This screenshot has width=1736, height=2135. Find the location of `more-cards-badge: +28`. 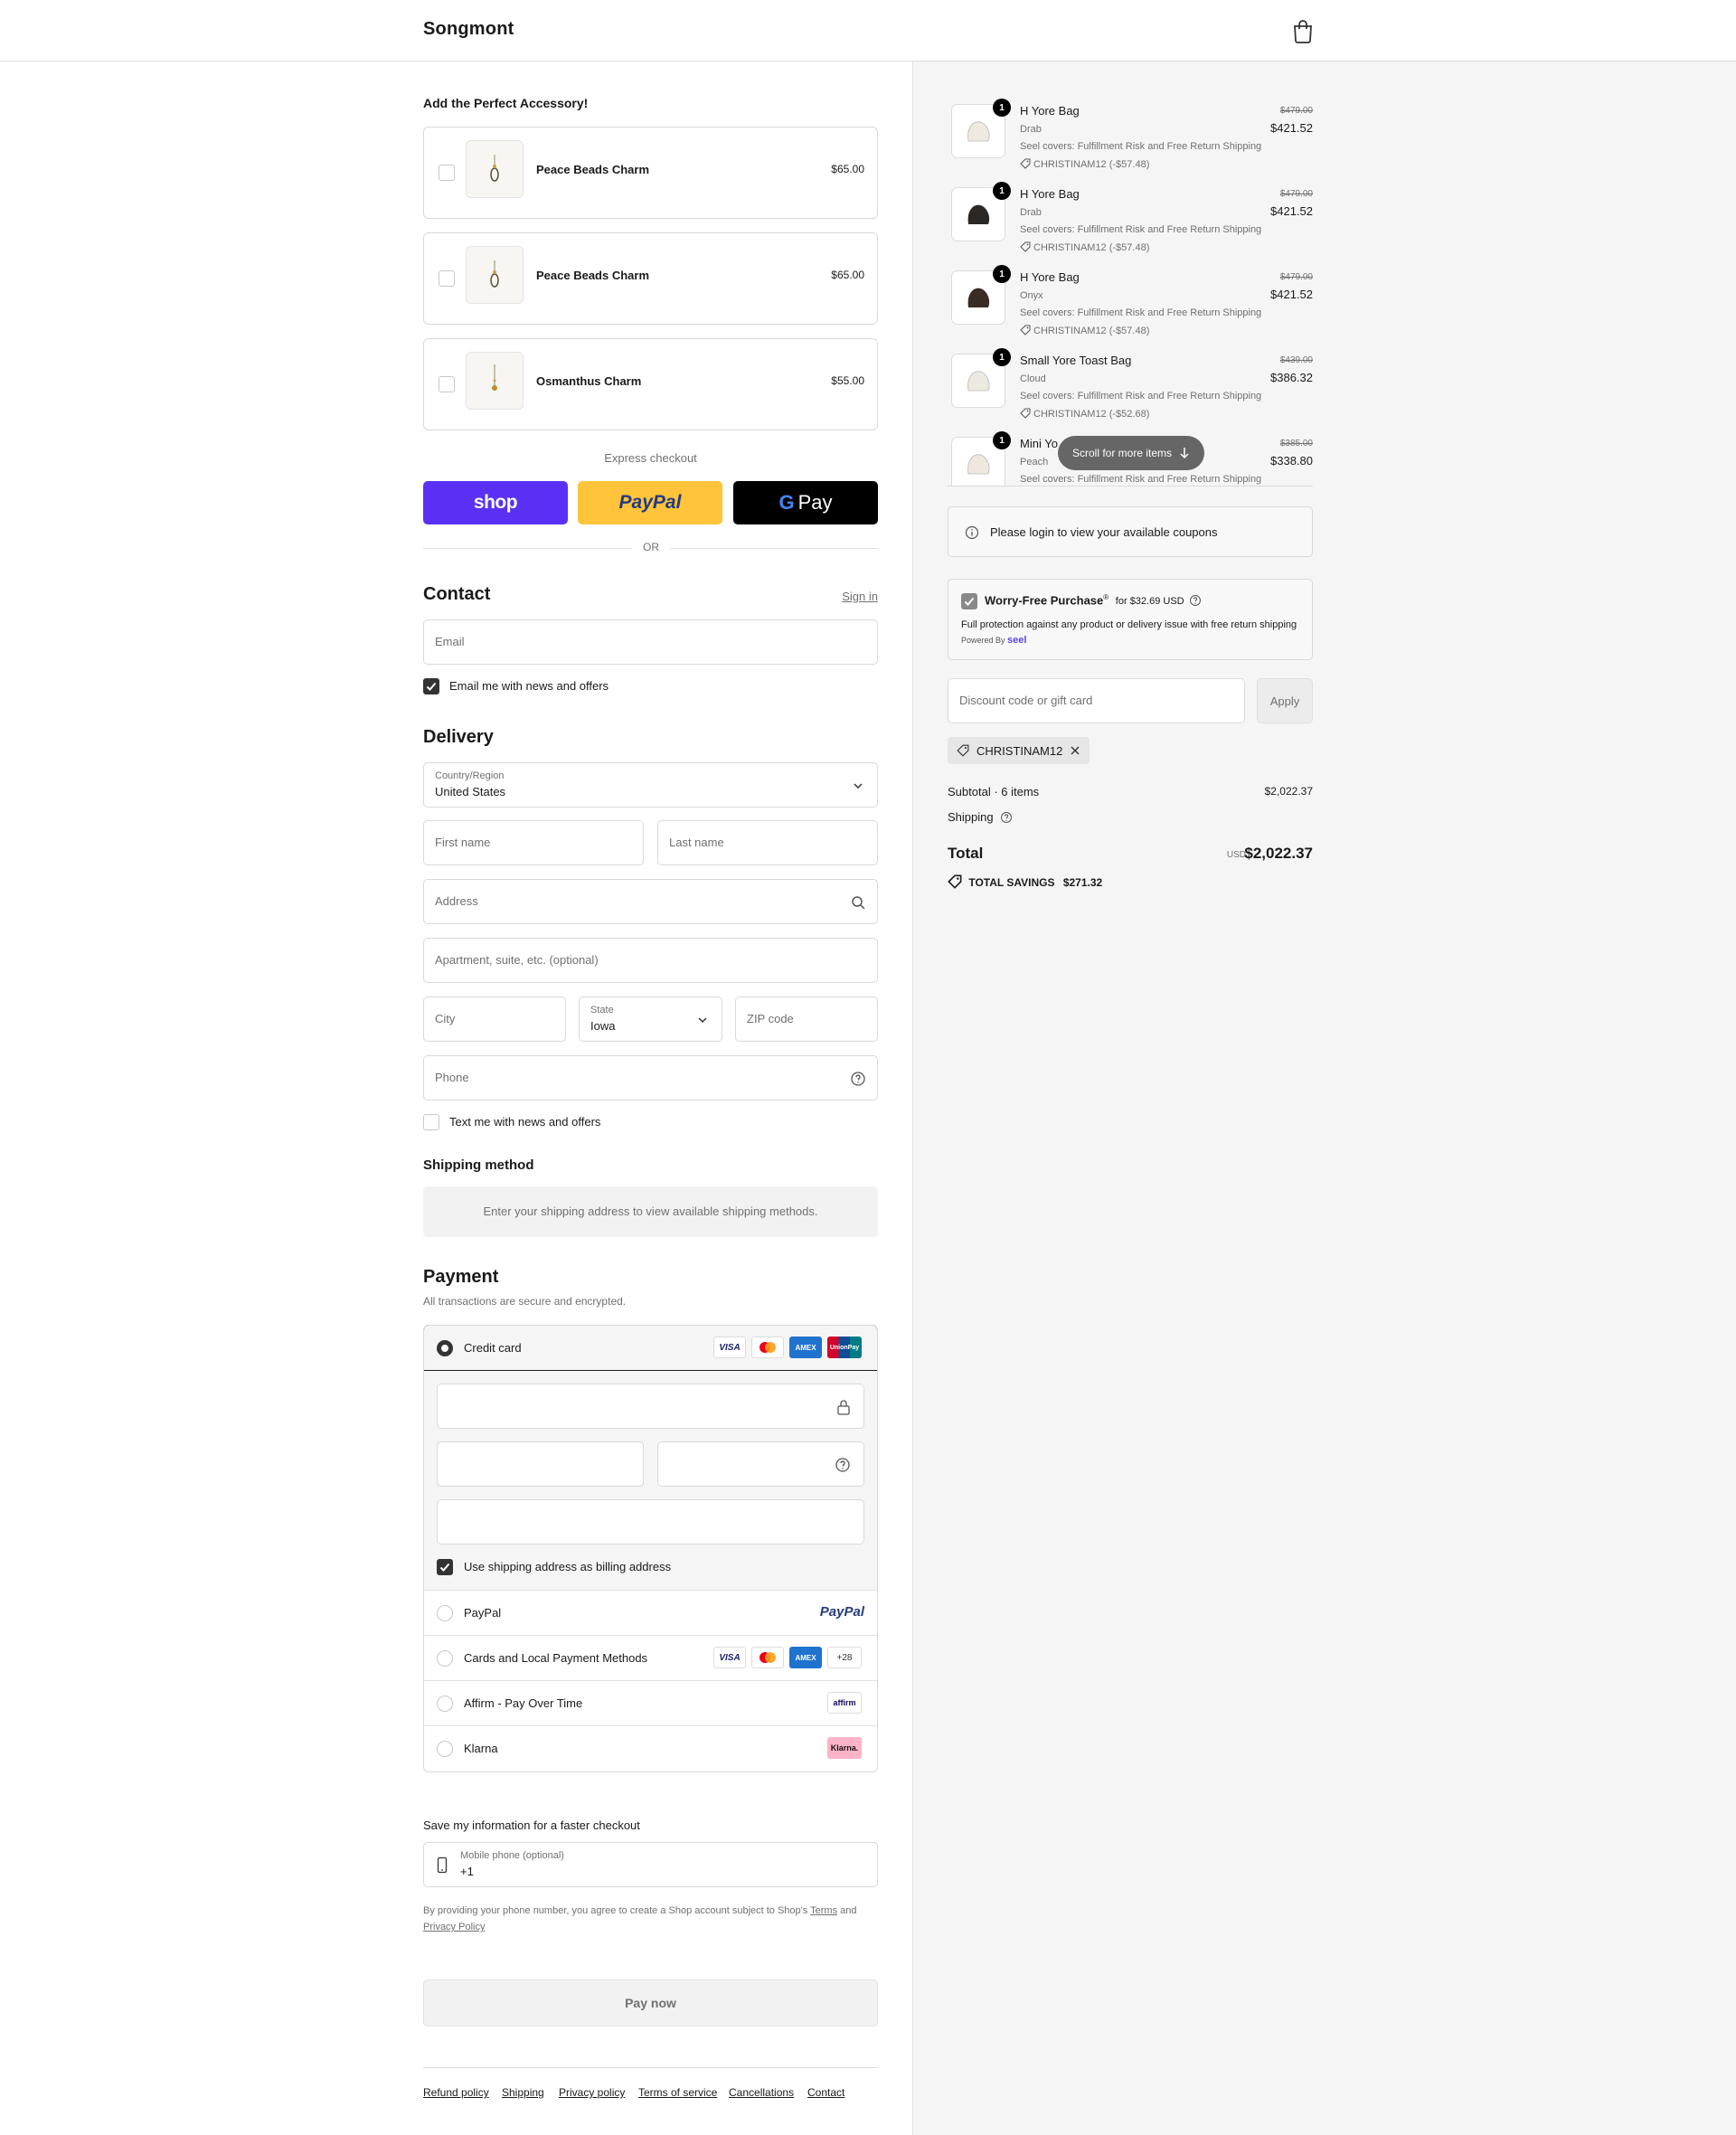

more-cards-badge: +28 is located at coordinates (845, 1657).